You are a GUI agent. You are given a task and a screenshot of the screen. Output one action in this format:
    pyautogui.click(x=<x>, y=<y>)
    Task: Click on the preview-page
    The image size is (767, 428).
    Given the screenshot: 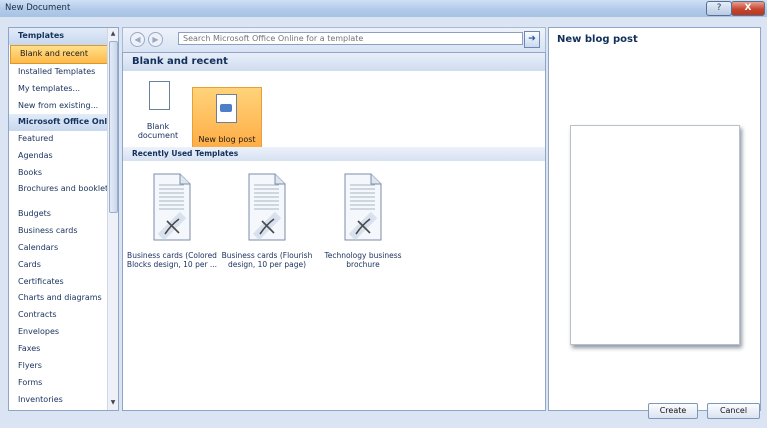 What is the action you would take?
    pyautogui.click(x=655, y=235)
    